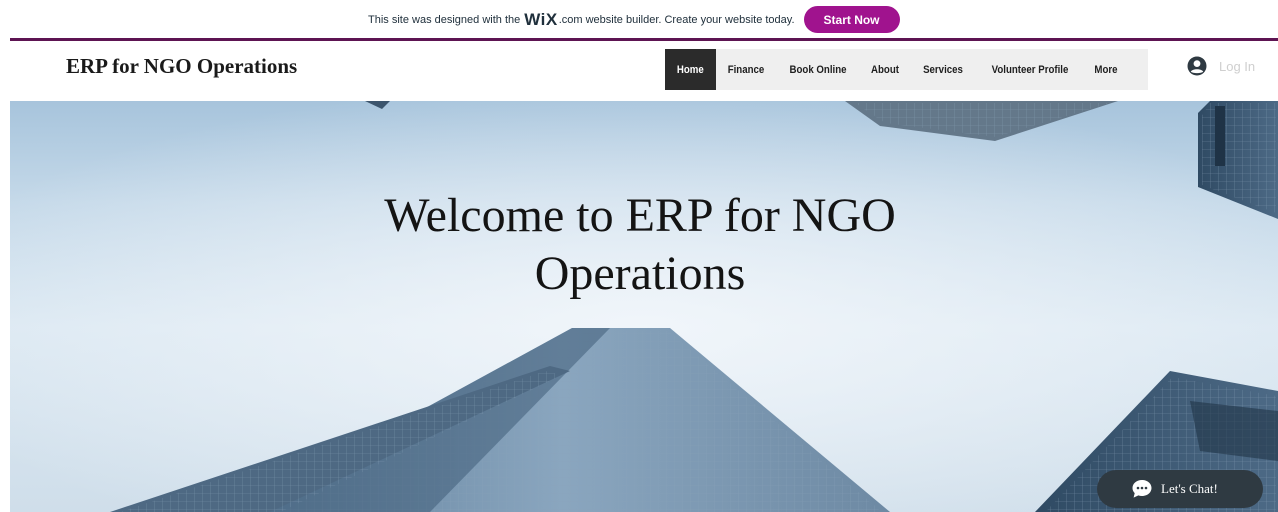 This screenshot has height=512, width=1278. What do you see at coordinates (640, 215) in the screenshot?
I see `hero-heading-line1: Welcome to ERP for NGO` at bounding box center [640, 215].